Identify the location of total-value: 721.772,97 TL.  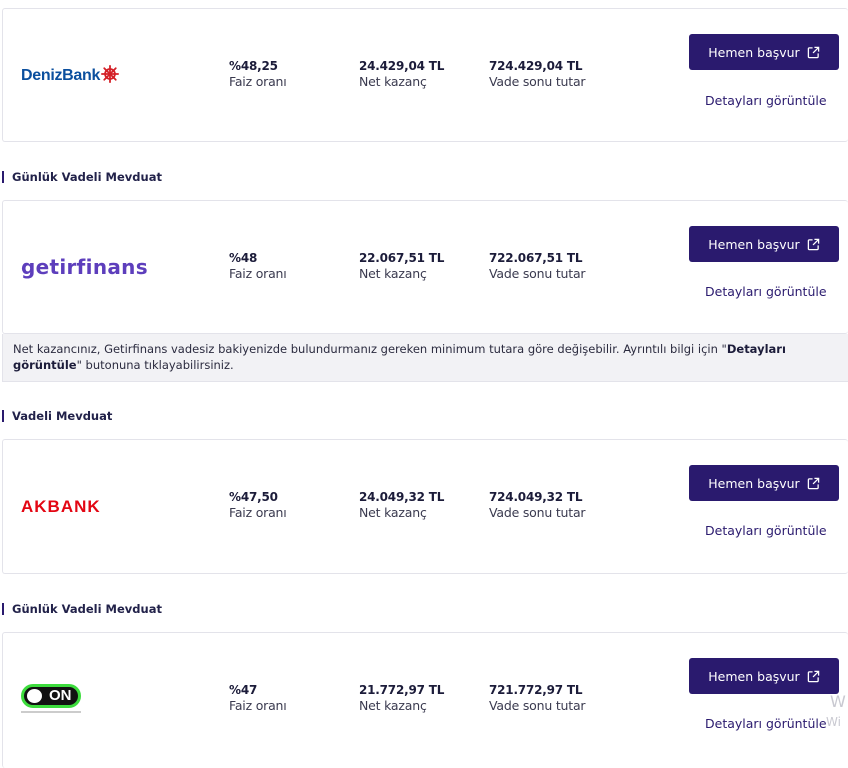
(536, 690).